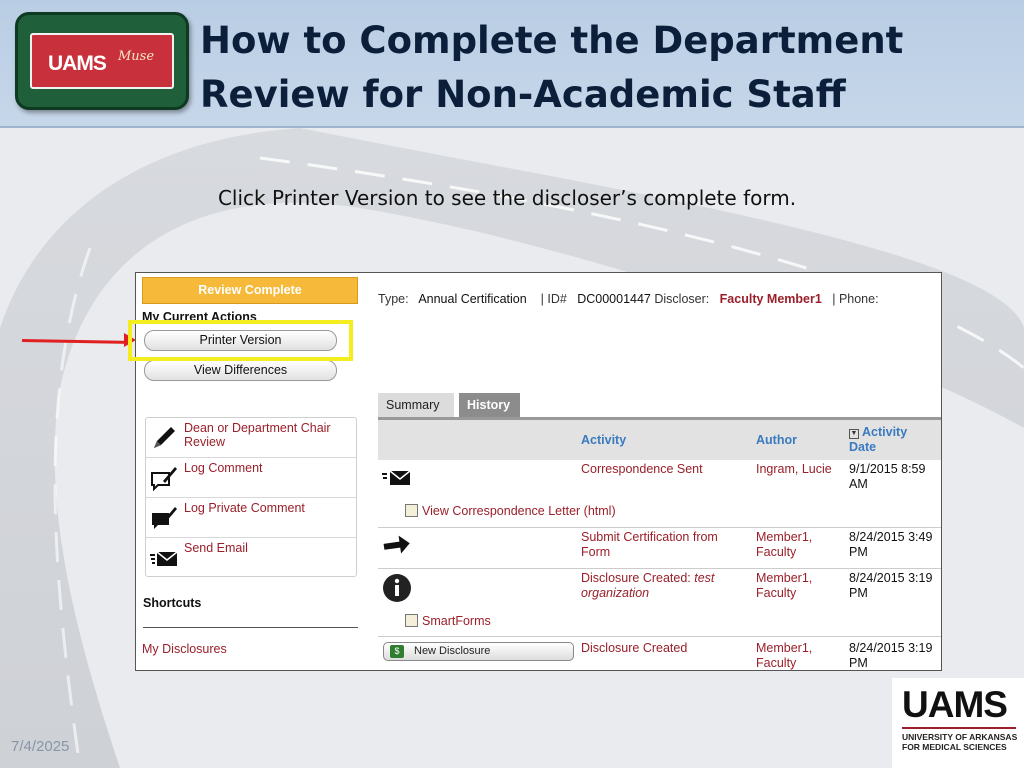 This screenshot has height=768, width=1024. What do you see at coordinates (887, 476) in the screenshot?
I see `date-cell: 9/1/2015 8:59 AM` at bounding box center [887, 476].